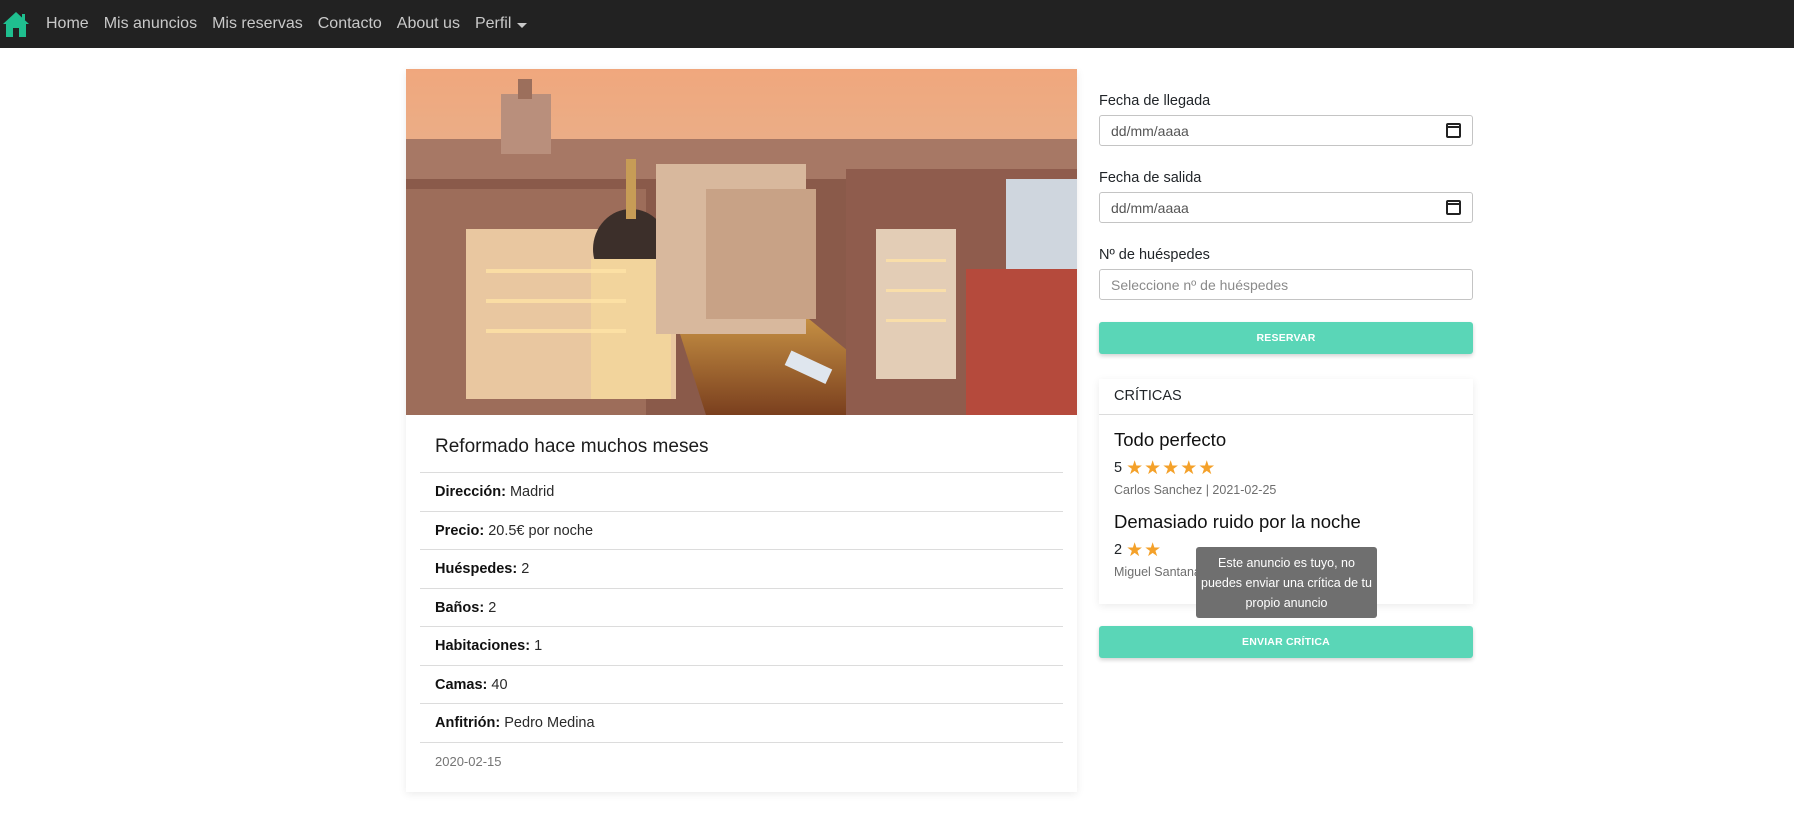 This screenshot has width=1794, height=830. What do you see at coordinates (1195, 490) in the screenshot?
I see `review-meta: Carlos Sanchez | 2021-02-25` at bounding box center [1195, 490].